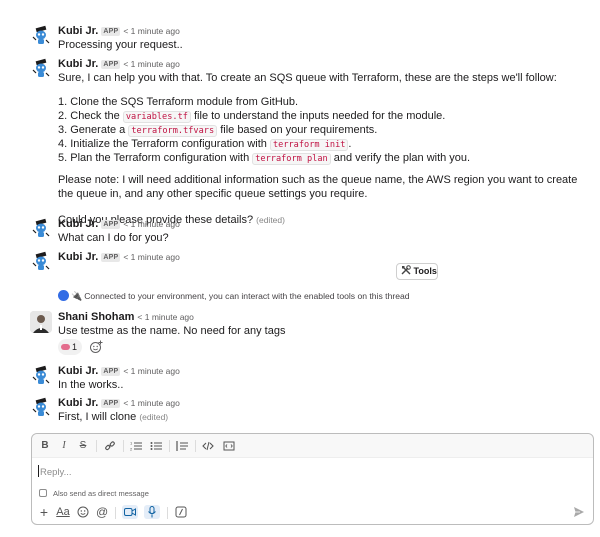  I want to click on send-icon, so click(579, 512).